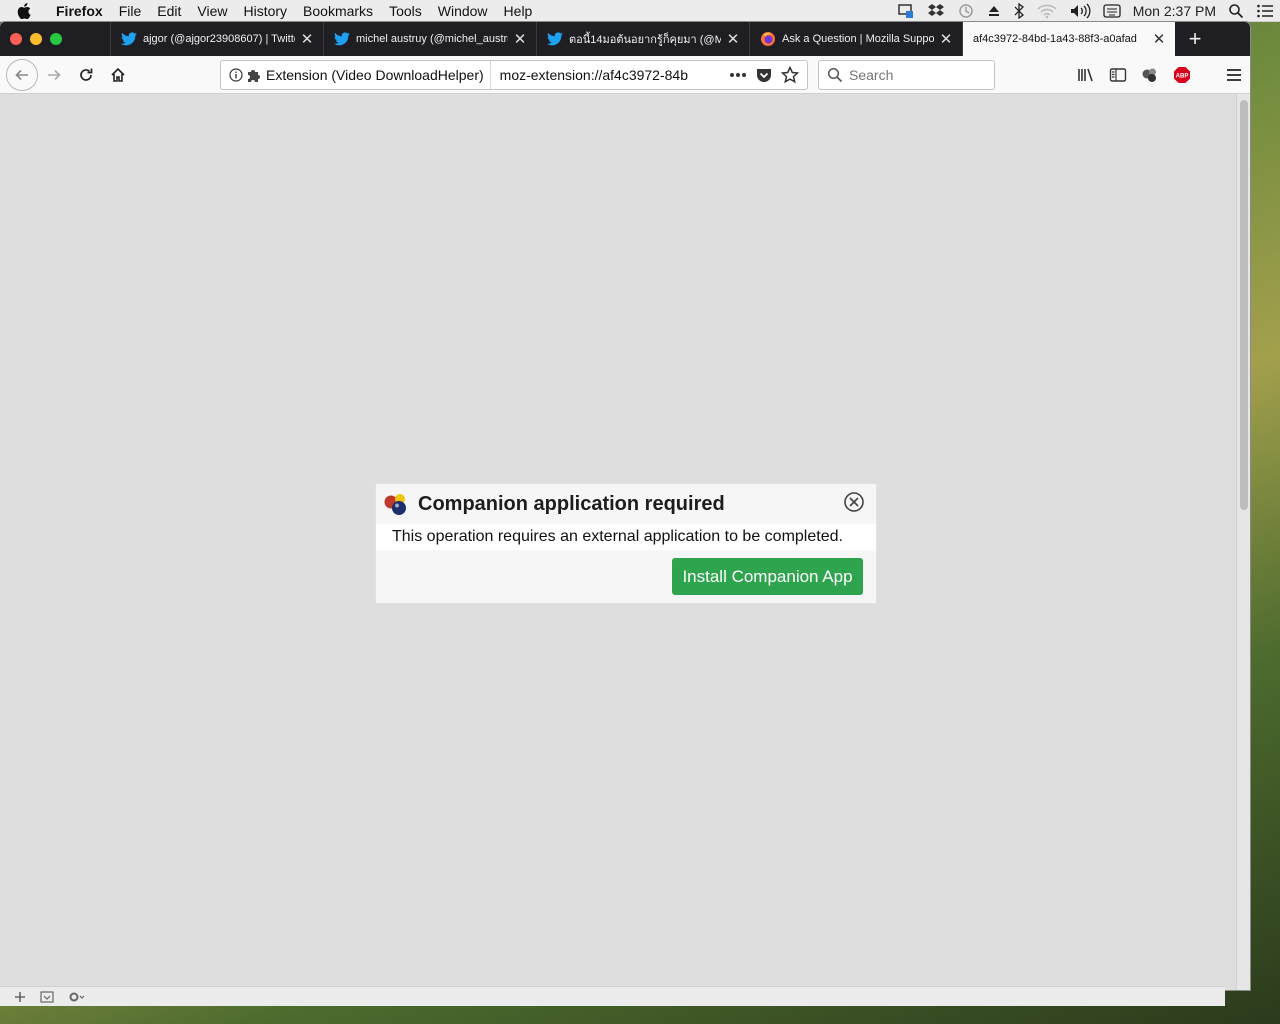 The image size is (1280, 1024). What do you see at coordinates (338, 11) in the screenshot?
I see `menu-bookmarks: Bookmarks` at bounding box center [338, 11].